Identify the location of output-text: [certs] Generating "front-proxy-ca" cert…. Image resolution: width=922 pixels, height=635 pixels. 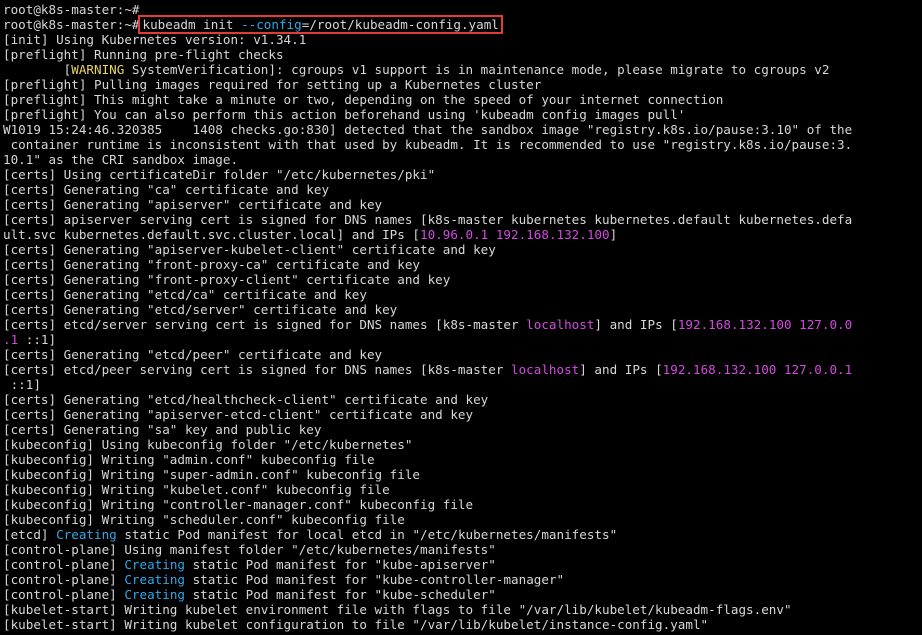
(212, 264).